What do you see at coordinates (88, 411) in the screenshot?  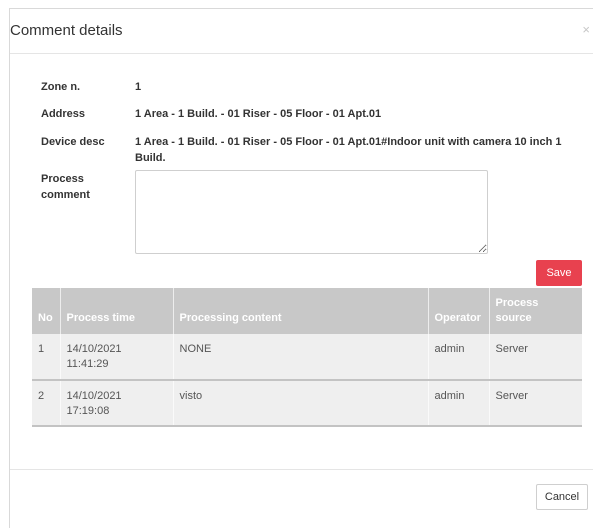 I see `cell-process-clock: 17:19:08` at bounding box center [88, 411].